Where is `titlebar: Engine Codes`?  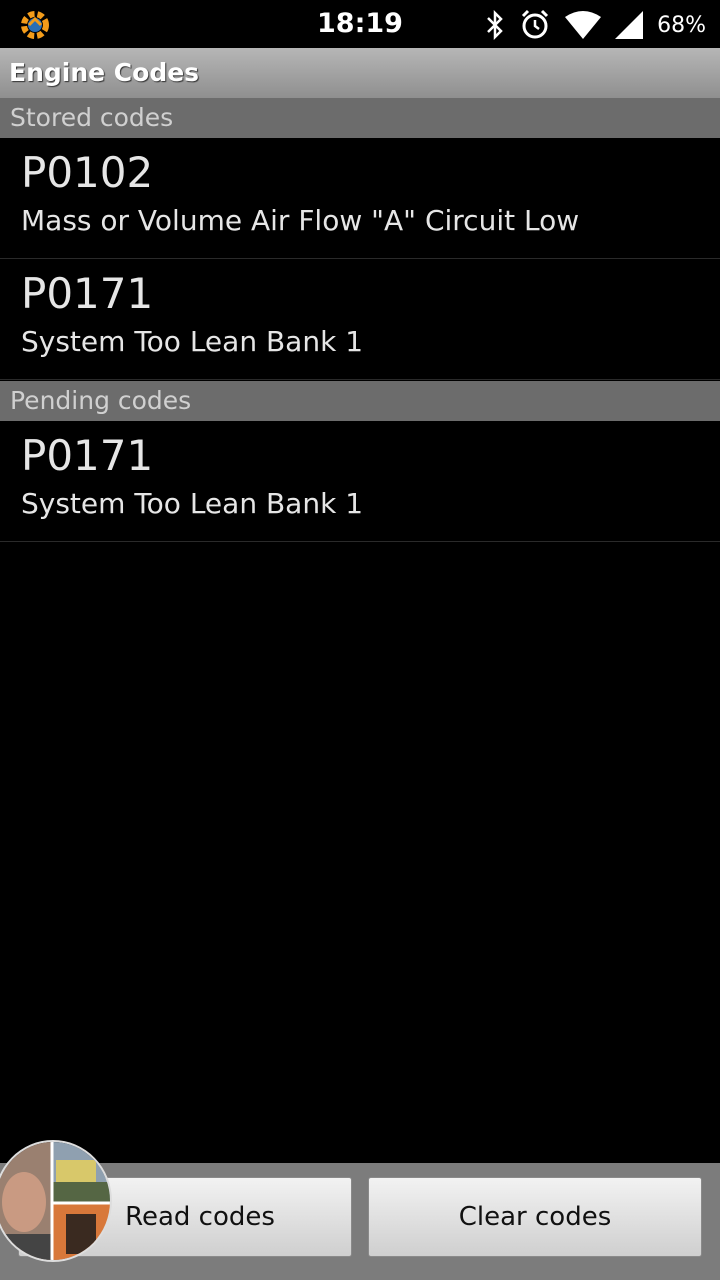
titlebar: Engine Codes is located at coordinates (360, 73).